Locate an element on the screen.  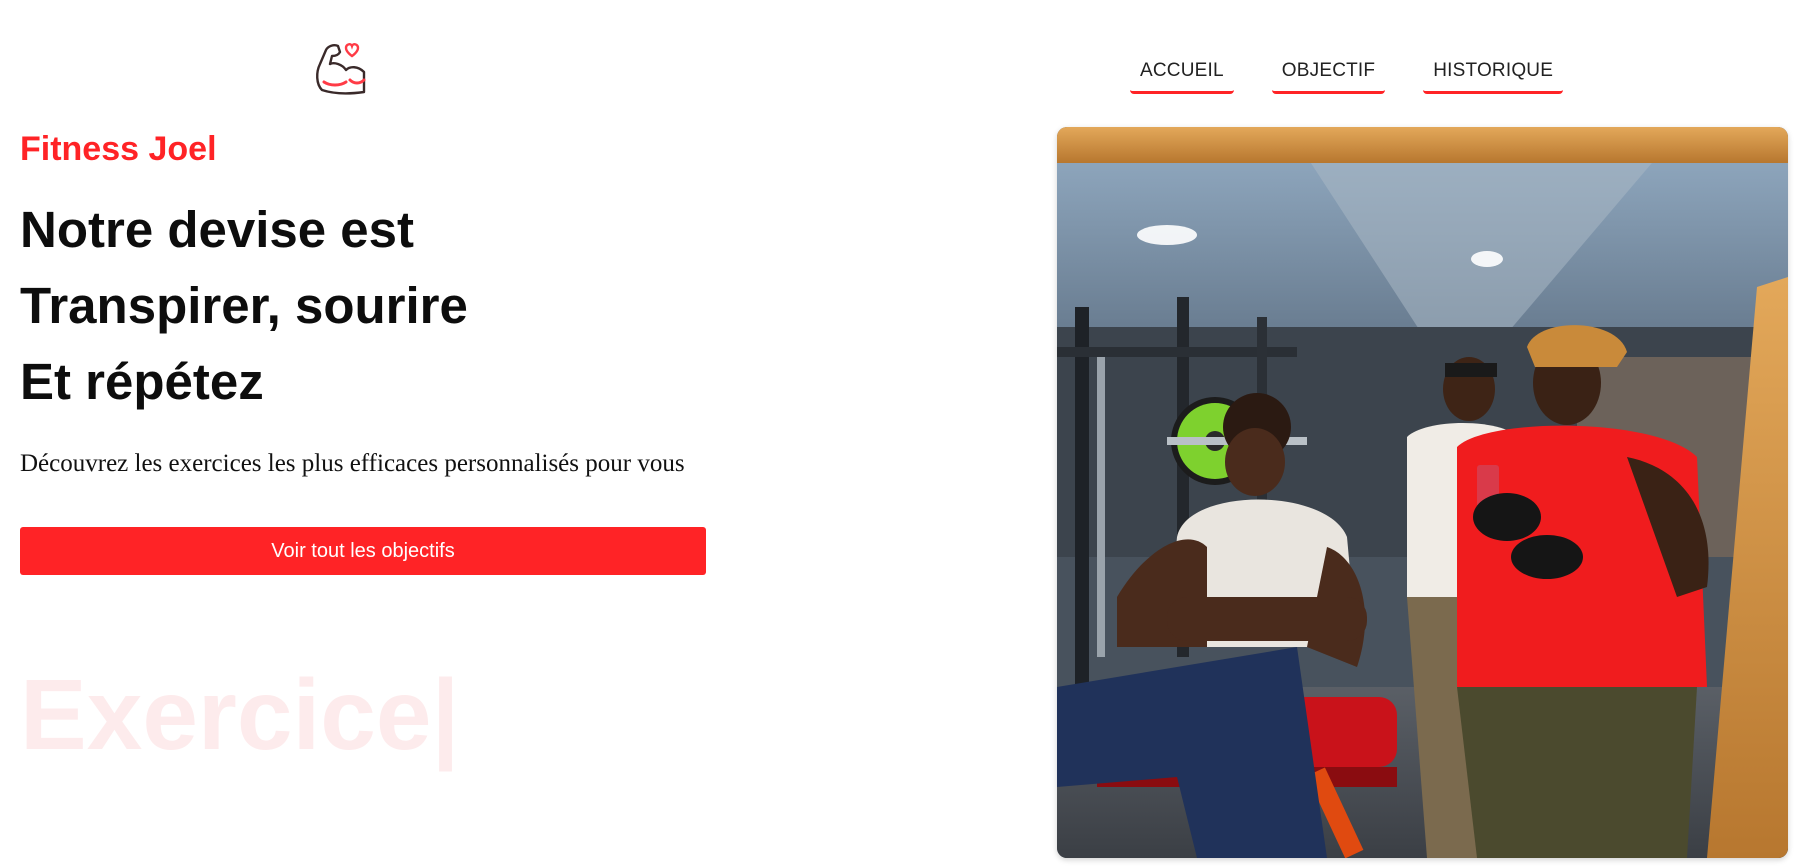
headline-line-1: Notre devise est is located at coordinates (217, 229).